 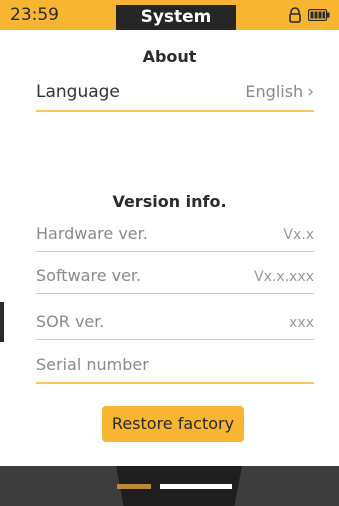 I want to click on hardware-version-row: Hardware ver. Vx.x, so click(x=175, y=233).